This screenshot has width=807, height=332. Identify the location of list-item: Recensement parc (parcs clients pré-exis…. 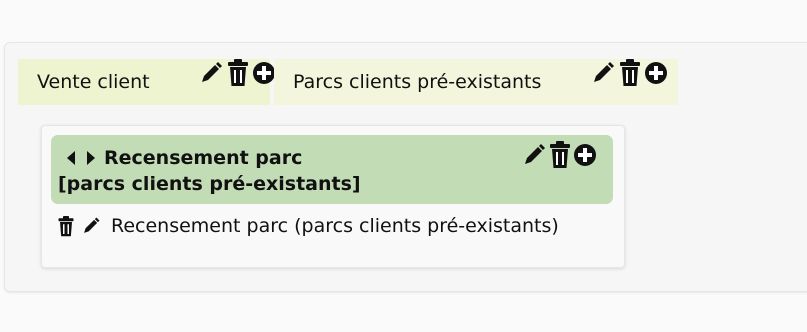
(308, 226).